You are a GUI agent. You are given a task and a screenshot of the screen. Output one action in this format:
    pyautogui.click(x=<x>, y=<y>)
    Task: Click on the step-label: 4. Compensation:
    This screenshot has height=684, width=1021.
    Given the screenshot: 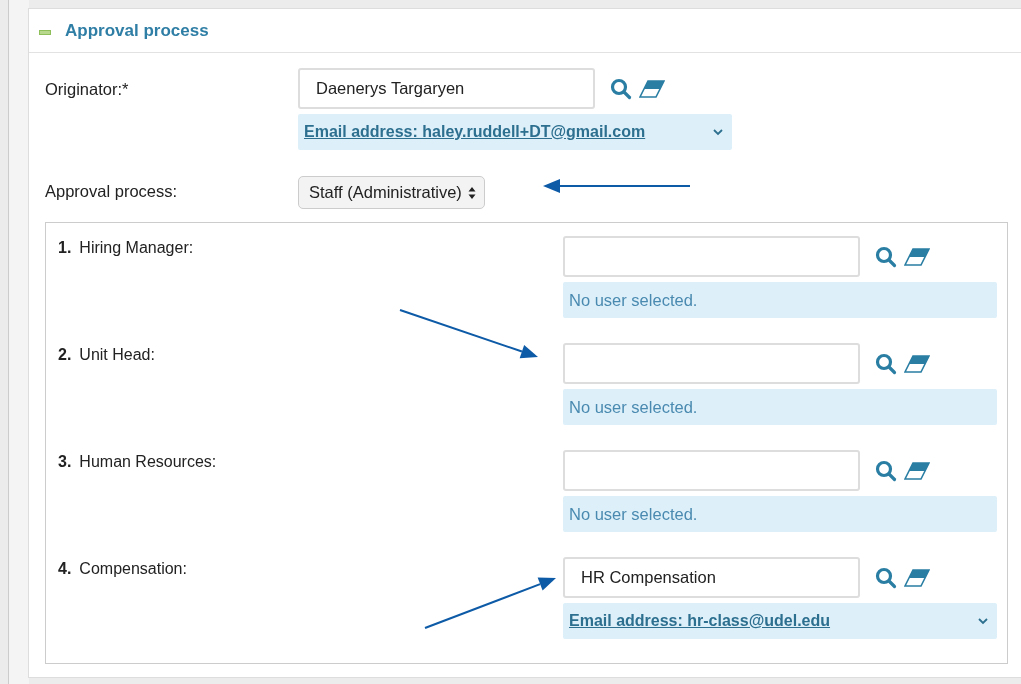 What is the action you would take?
    pyautogui.click(x=122, y=568)
    